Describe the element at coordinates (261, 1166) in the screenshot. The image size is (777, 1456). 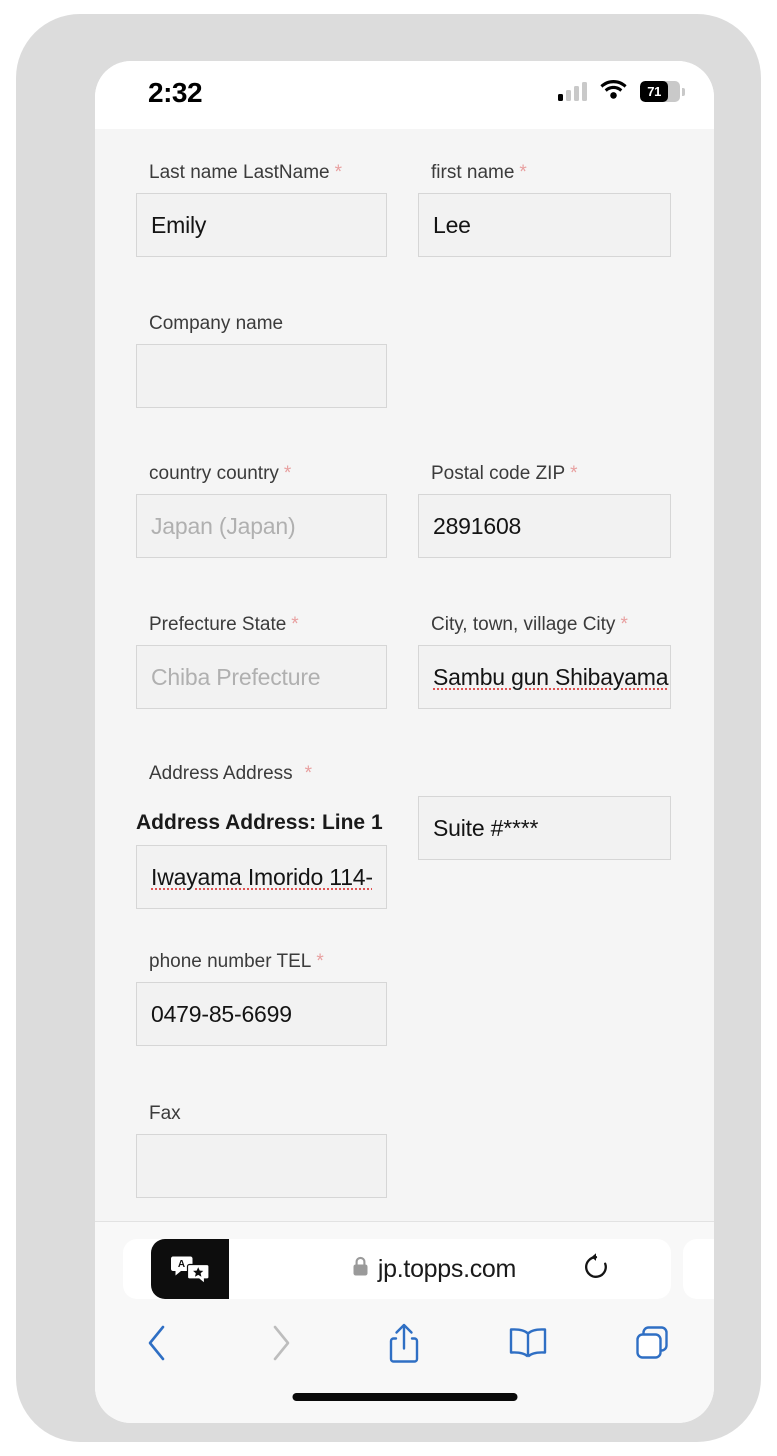
I see `fax-input` at that location.